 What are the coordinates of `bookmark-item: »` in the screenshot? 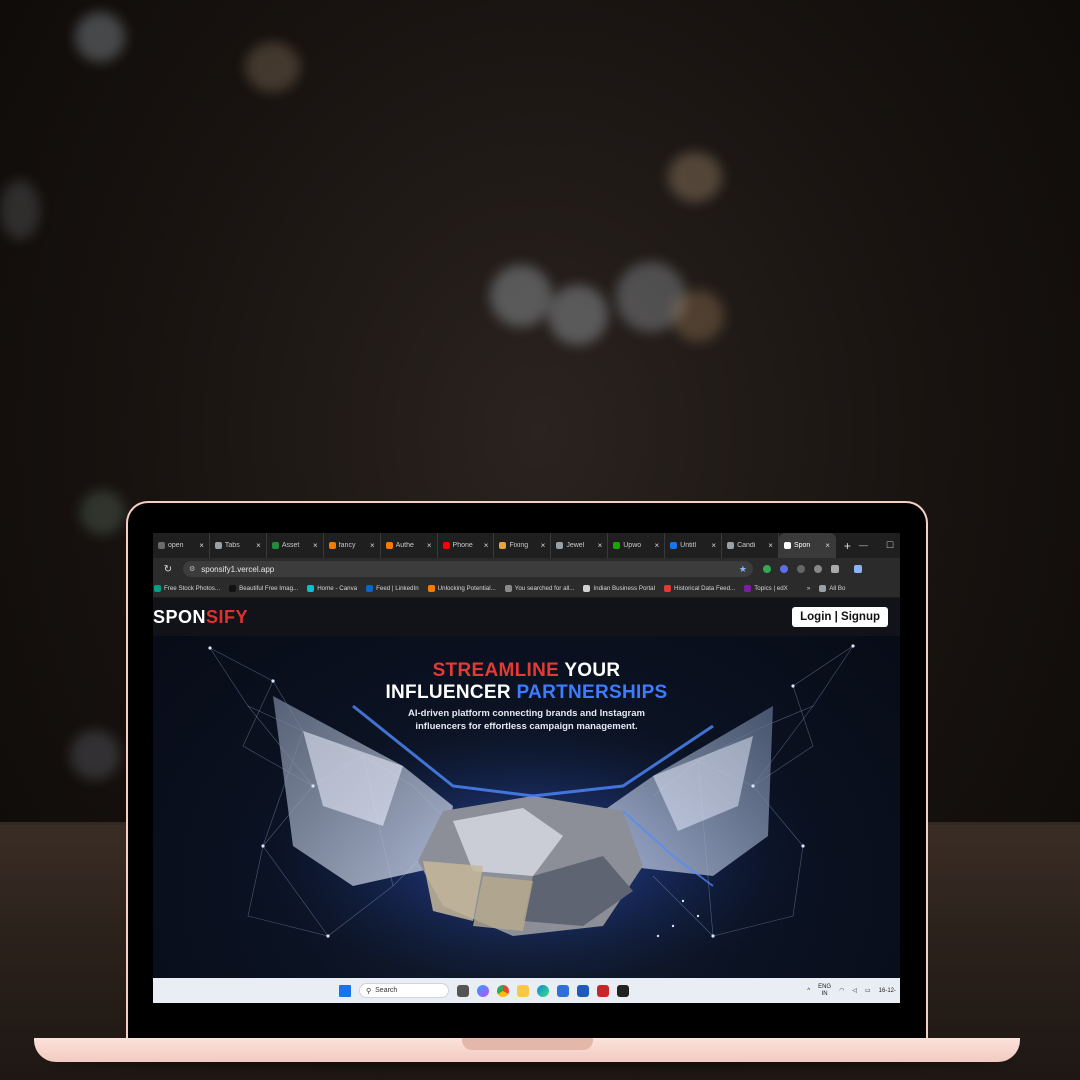 It's located at (803, 588).